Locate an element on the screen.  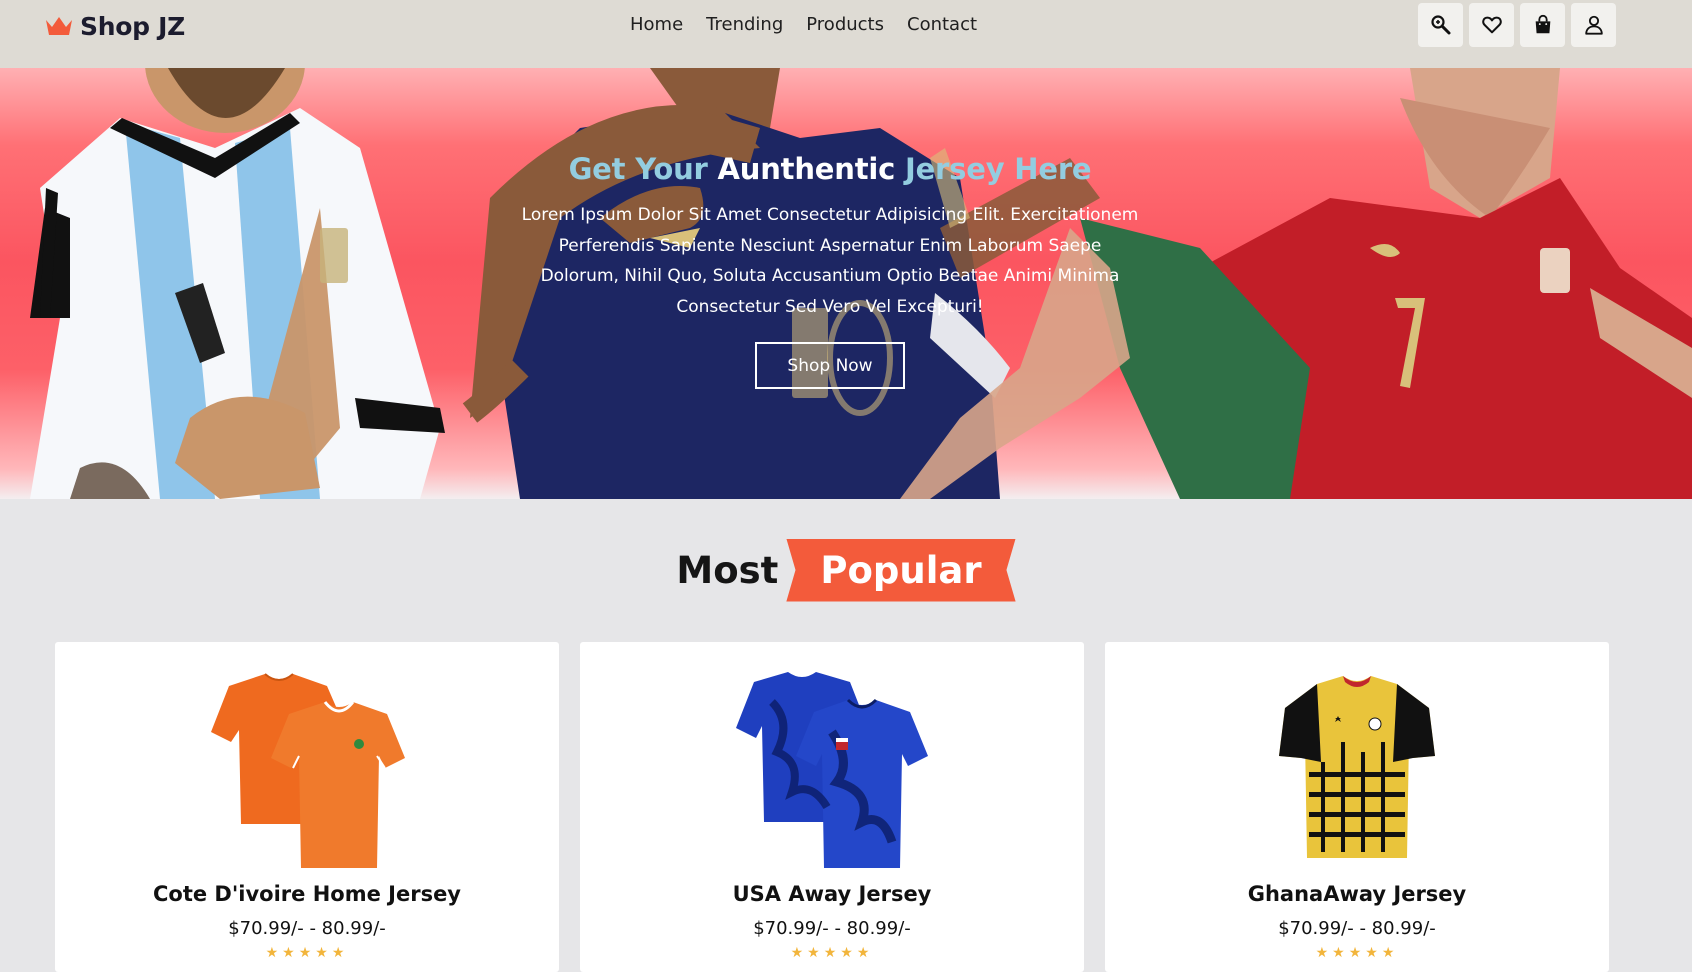
logo: Shop JZ is located at coordinates (114, 26).